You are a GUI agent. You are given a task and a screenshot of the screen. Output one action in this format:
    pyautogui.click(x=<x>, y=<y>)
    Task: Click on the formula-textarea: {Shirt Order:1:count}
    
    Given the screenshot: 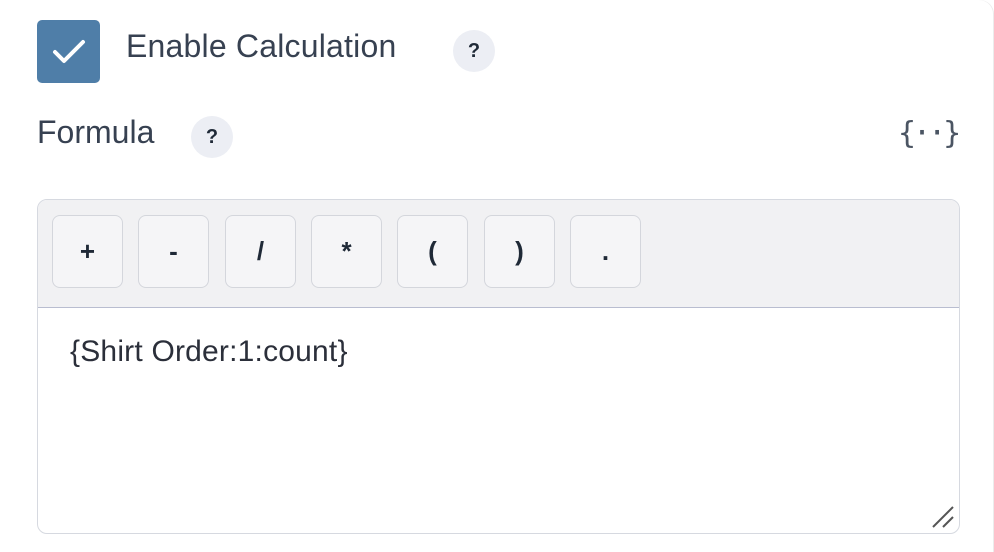 What is the action you would take?
    pyautogui.click(x=209, y=352)
    